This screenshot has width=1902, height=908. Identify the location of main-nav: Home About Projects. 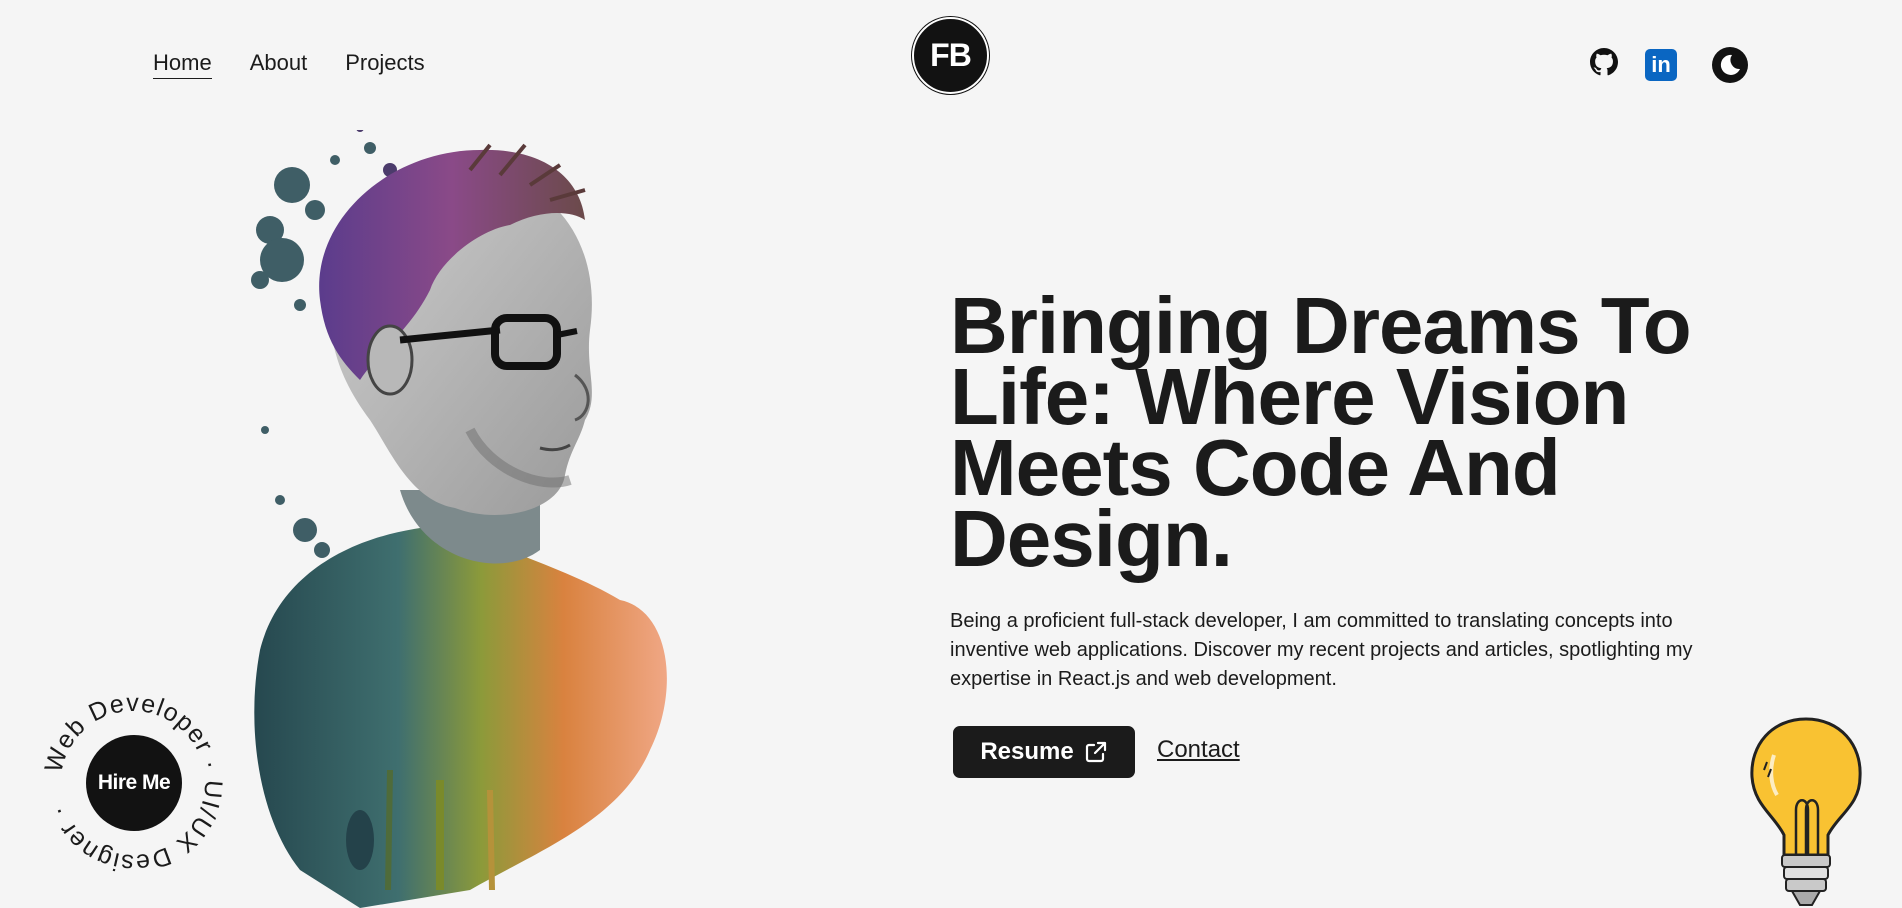
(289, 64).